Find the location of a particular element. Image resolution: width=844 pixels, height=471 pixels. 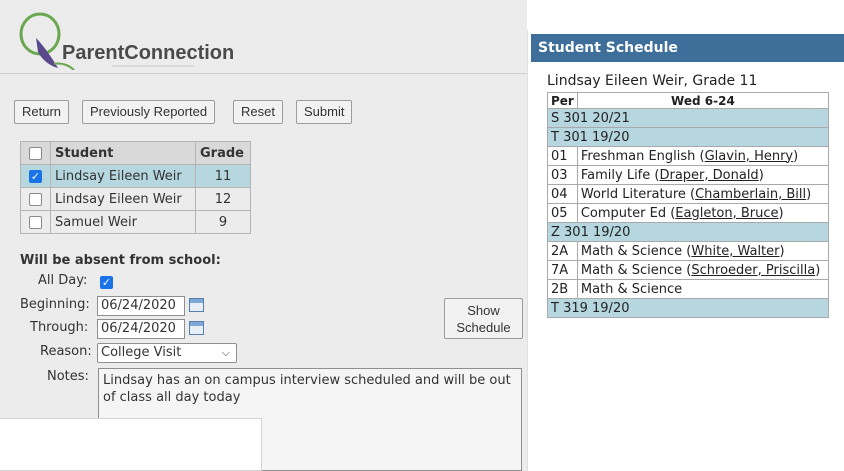

course-name: Freshman English ( is located at coordinates (642, 156).